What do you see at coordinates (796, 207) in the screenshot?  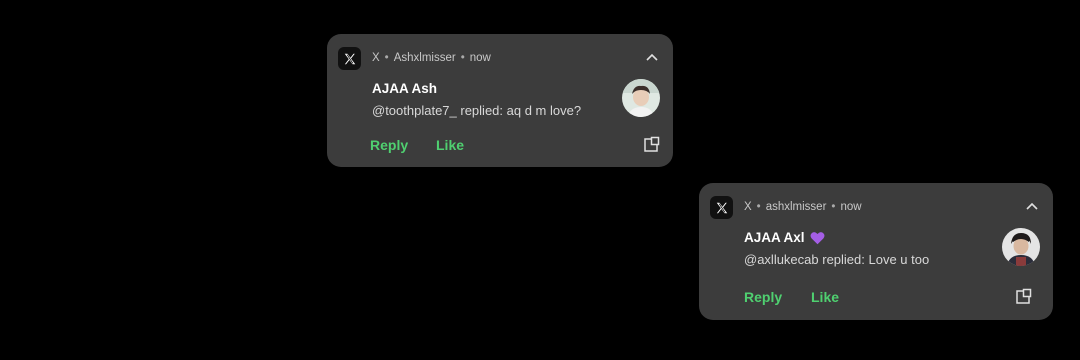 I see `account-name: ashxlmisser` at bounding box center [796, 207].